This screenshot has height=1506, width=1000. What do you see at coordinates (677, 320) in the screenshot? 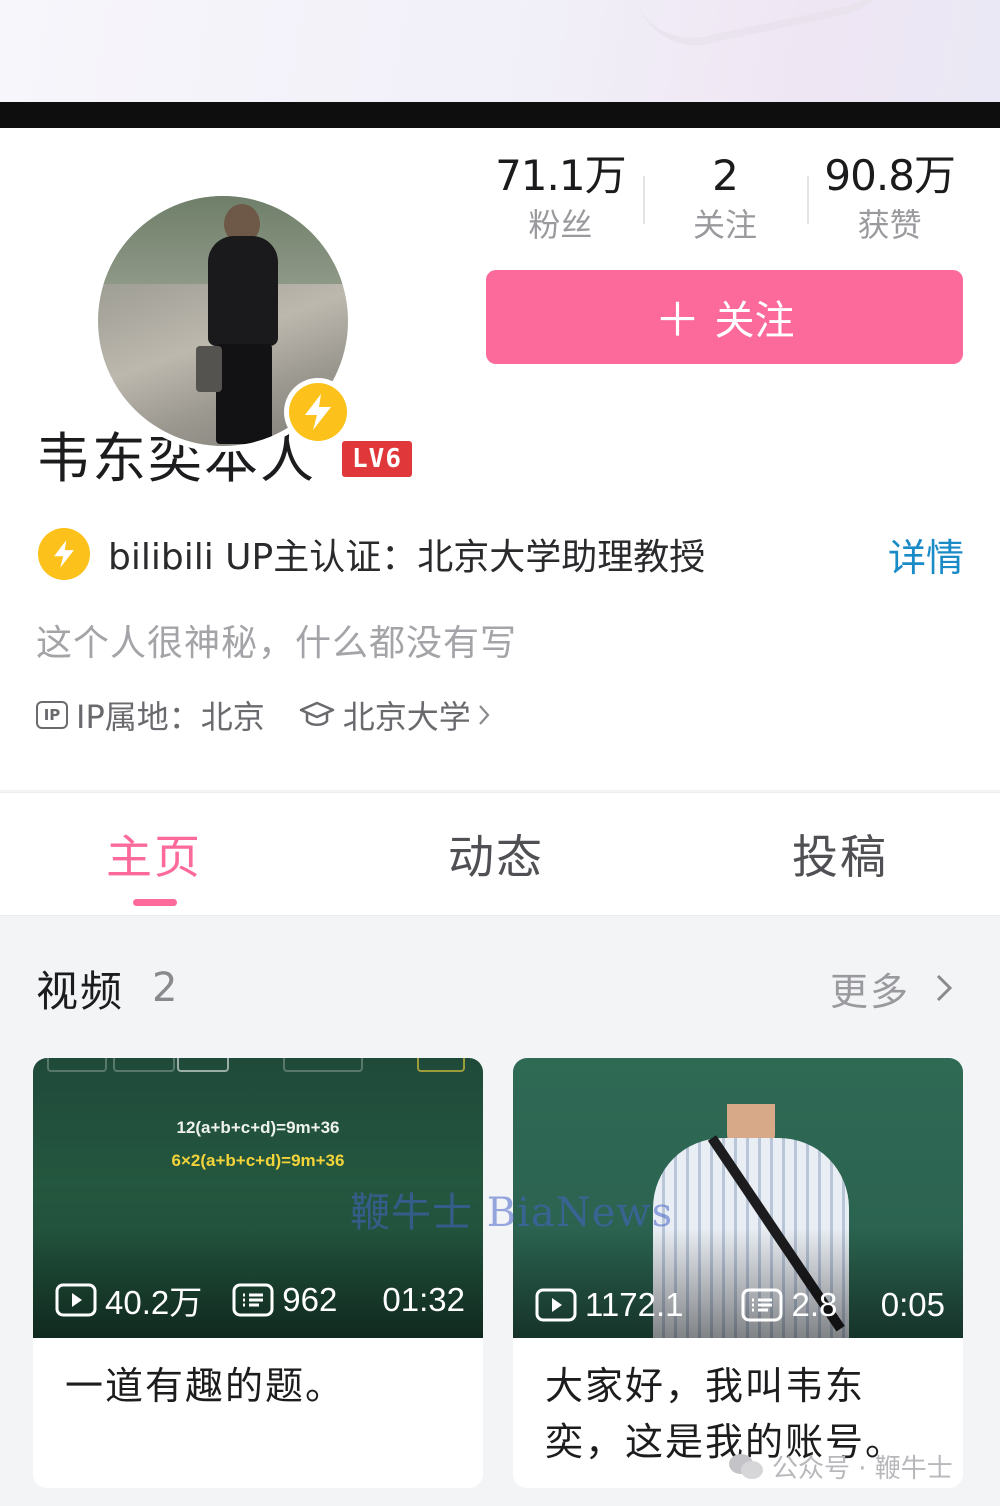
I see `plus-icon: ＋` at bounding box center [677, 320].